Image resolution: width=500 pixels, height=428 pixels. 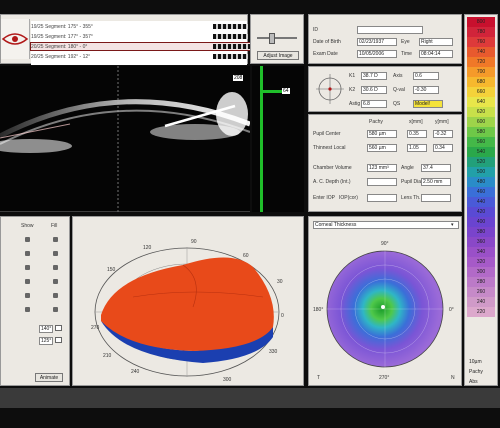 I want to click on animate-button: Animate, so click(x=49, y=377).